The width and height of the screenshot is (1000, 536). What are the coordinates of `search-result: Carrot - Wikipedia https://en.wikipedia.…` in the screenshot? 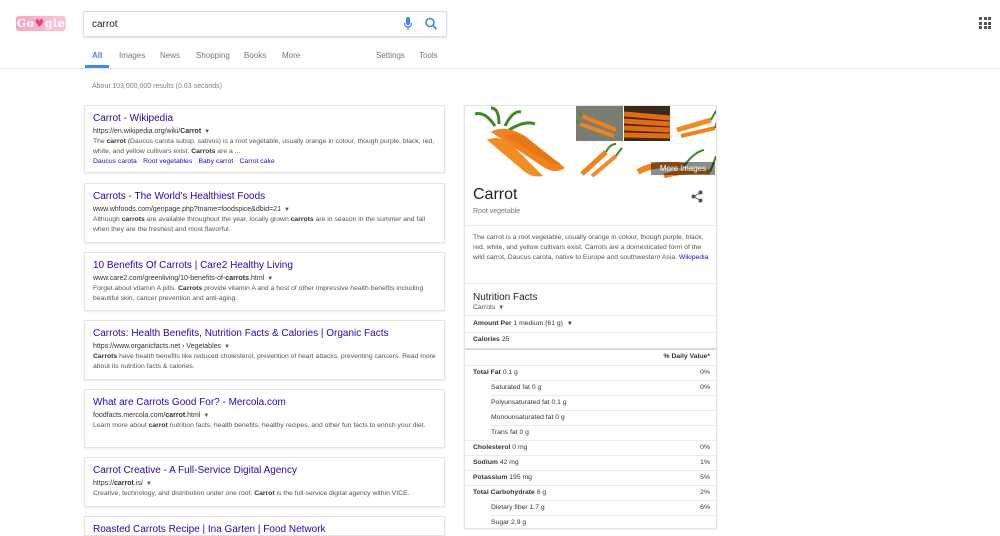 It's located at (264, 139).